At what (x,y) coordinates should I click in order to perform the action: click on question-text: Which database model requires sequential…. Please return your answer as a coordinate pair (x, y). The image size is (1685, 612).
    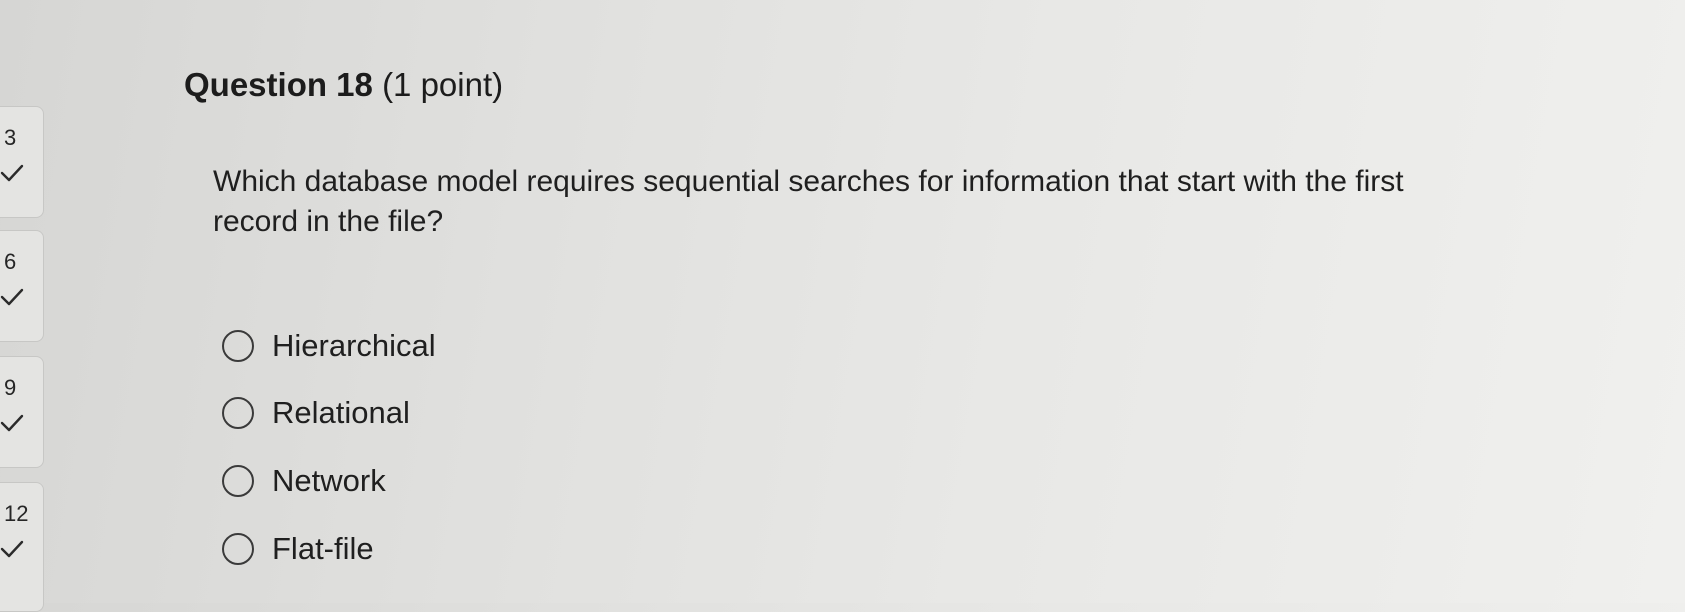
    Looking at the image, I should click on (808, 201).